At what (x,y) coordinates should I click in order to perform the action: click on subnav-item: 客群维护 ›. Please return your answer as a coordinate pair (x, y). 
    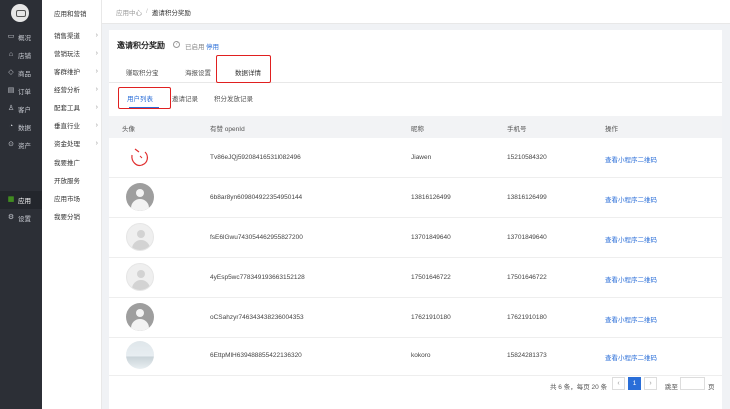
    Looking at the image, I should click on (76, 71).